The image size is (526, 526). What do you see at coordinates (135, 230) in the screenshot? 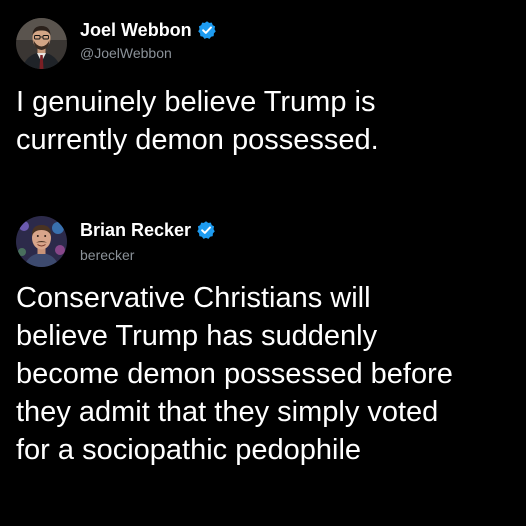
I see `author-display-name: Brian Recker` at bounding box center [135, 230].